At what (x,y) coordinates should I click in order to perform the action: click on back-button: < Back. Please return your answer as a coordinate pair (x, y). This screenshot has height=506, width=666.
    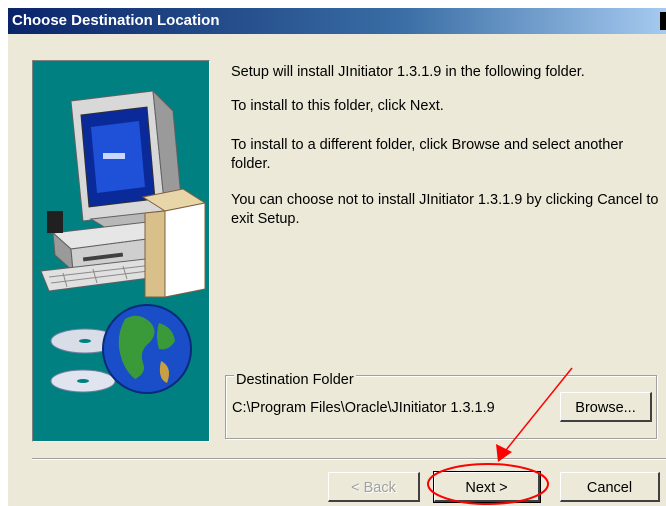
    Looking at the image, I should click on (374, 487).